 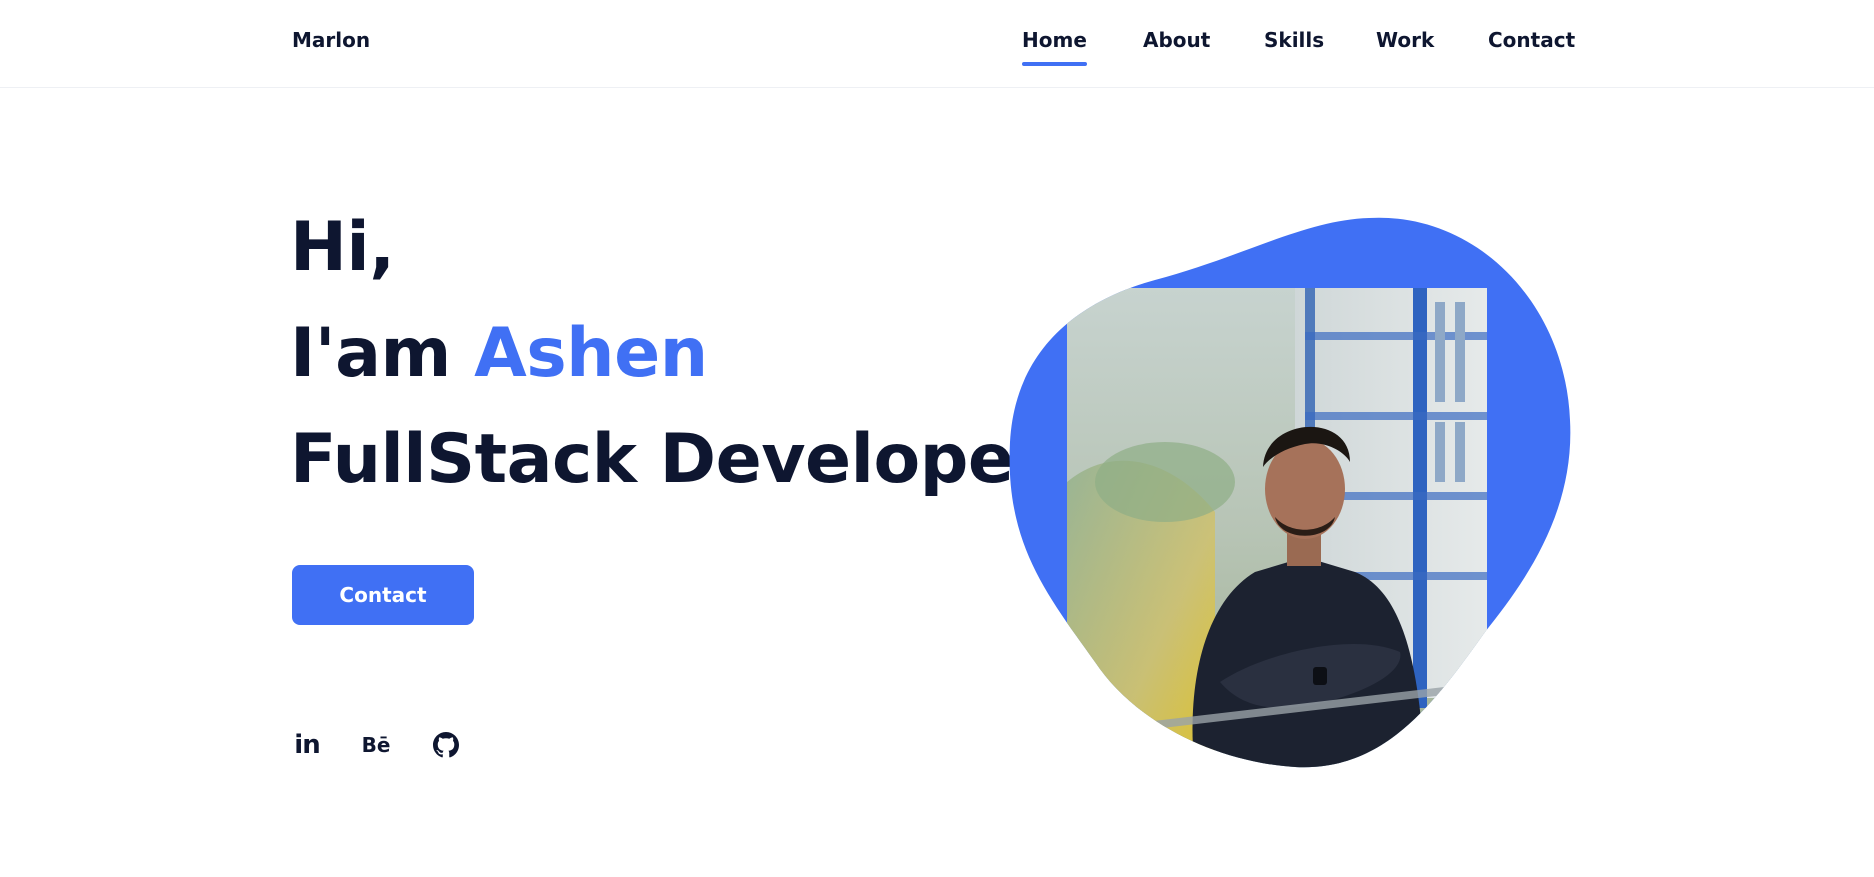 What do you see at coordinates (1294, 40) in the screenshot?
I see `nav-skills: Skills` at bounding box center [1294, 40].